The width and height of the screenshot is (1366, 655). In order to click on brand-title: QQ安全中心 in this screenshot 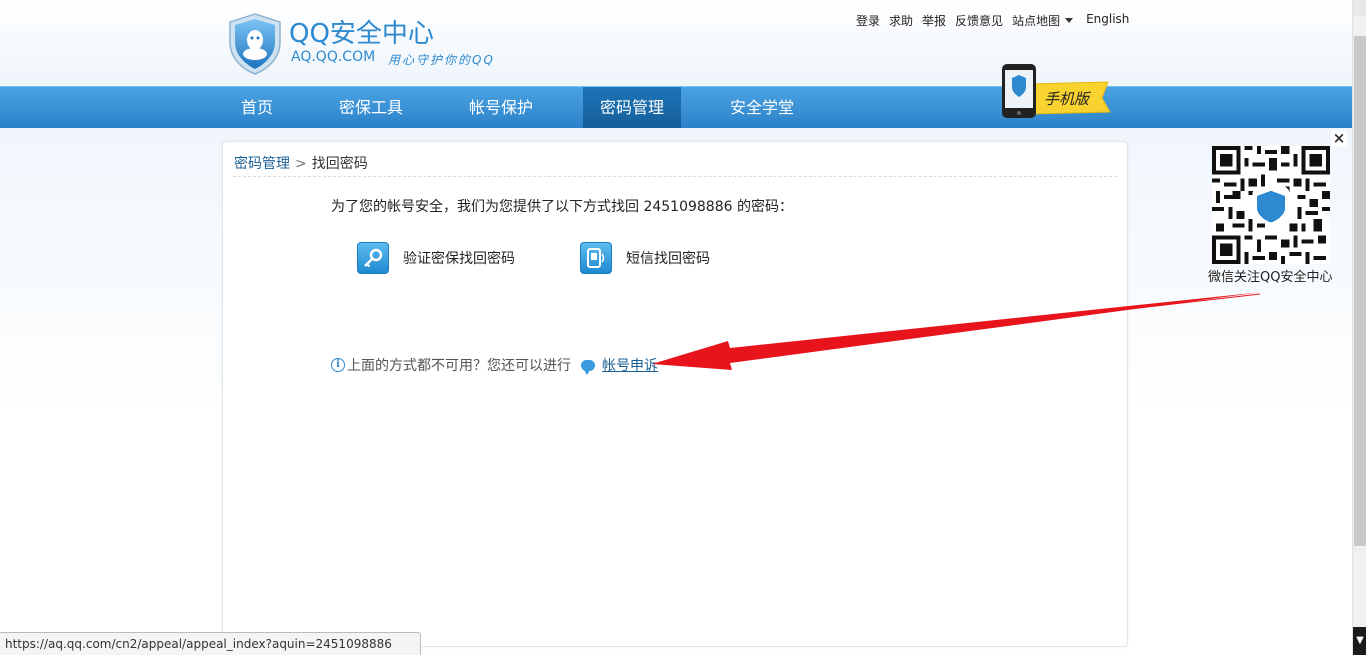, I will do `click(361, 34)`.